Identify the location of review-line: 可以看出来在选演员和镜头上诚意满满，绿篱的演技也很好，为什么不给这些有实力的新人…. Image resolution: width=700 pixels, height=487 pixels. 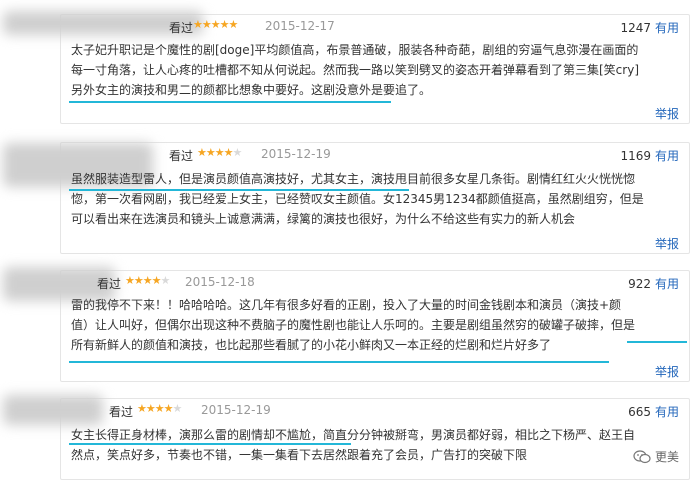
(323, 219).